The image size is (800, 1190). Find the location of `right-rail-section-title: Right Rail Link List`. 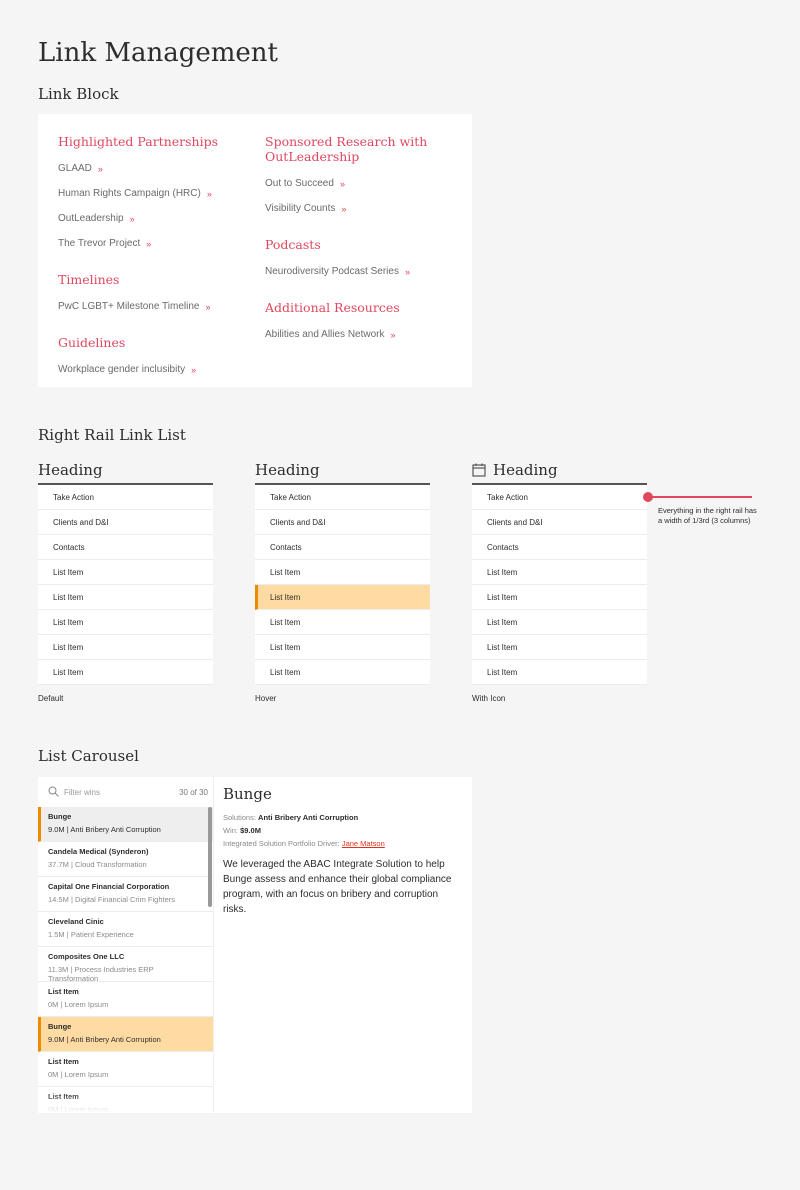

right-rail-section-title: Right Rail Link List is located at coordinates (112, 435).